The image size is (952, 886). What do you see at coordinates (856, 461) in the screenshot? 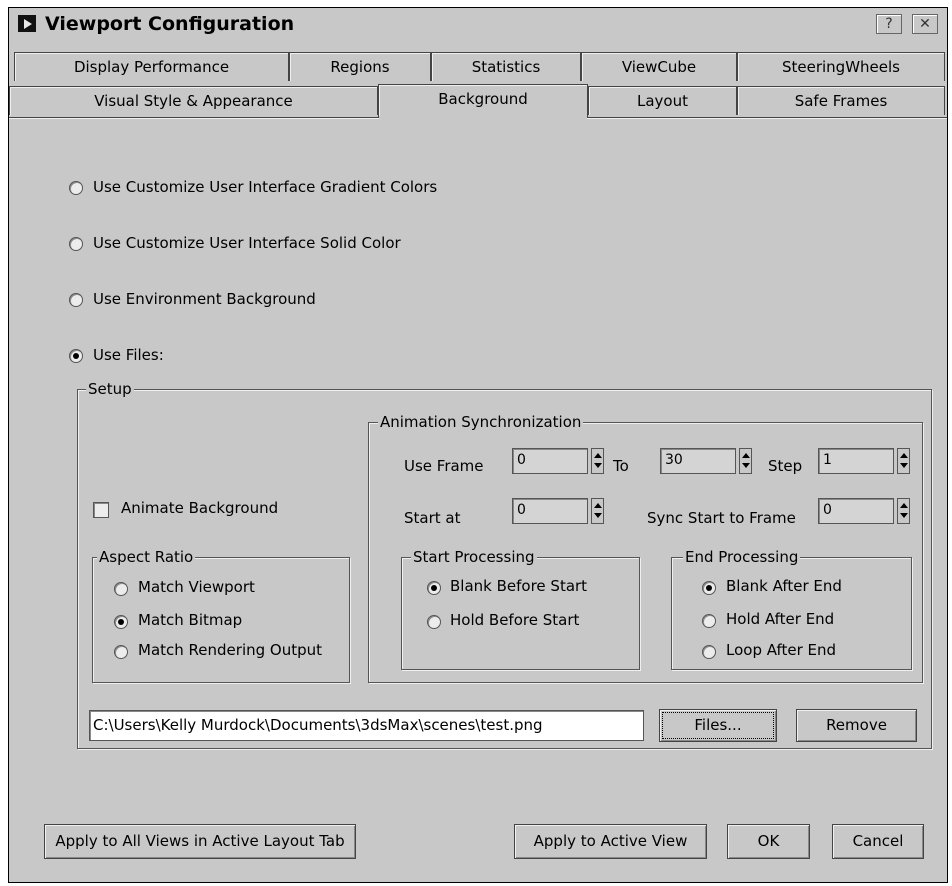
I see `step-field: 1` at bounding box center [856, 461].